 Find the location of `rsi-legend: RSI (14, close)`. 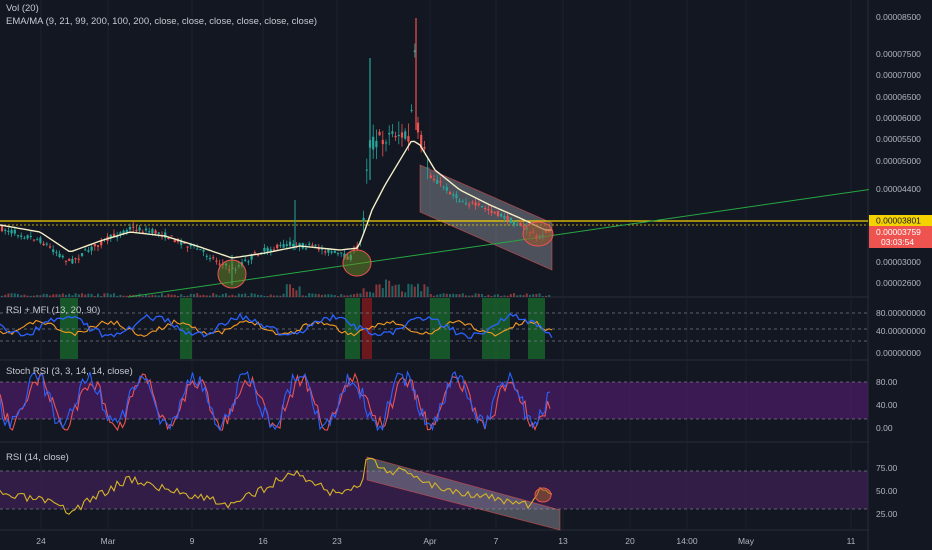

rsi-legend: RSI (14, close) is located at coordinates (37, 457).